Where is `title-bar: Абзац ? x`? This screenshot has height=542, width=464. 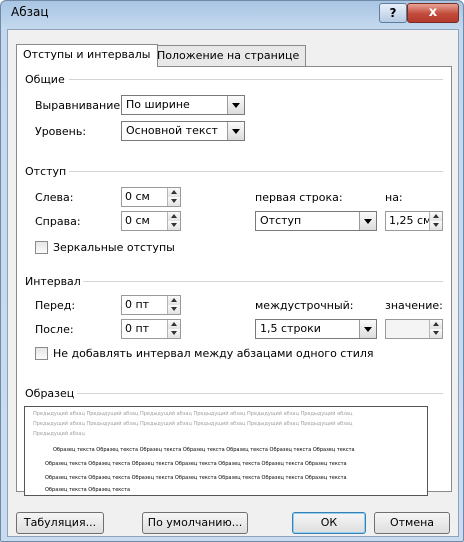 title-bar: Абзац ? x is located at coordinates (232, 14).